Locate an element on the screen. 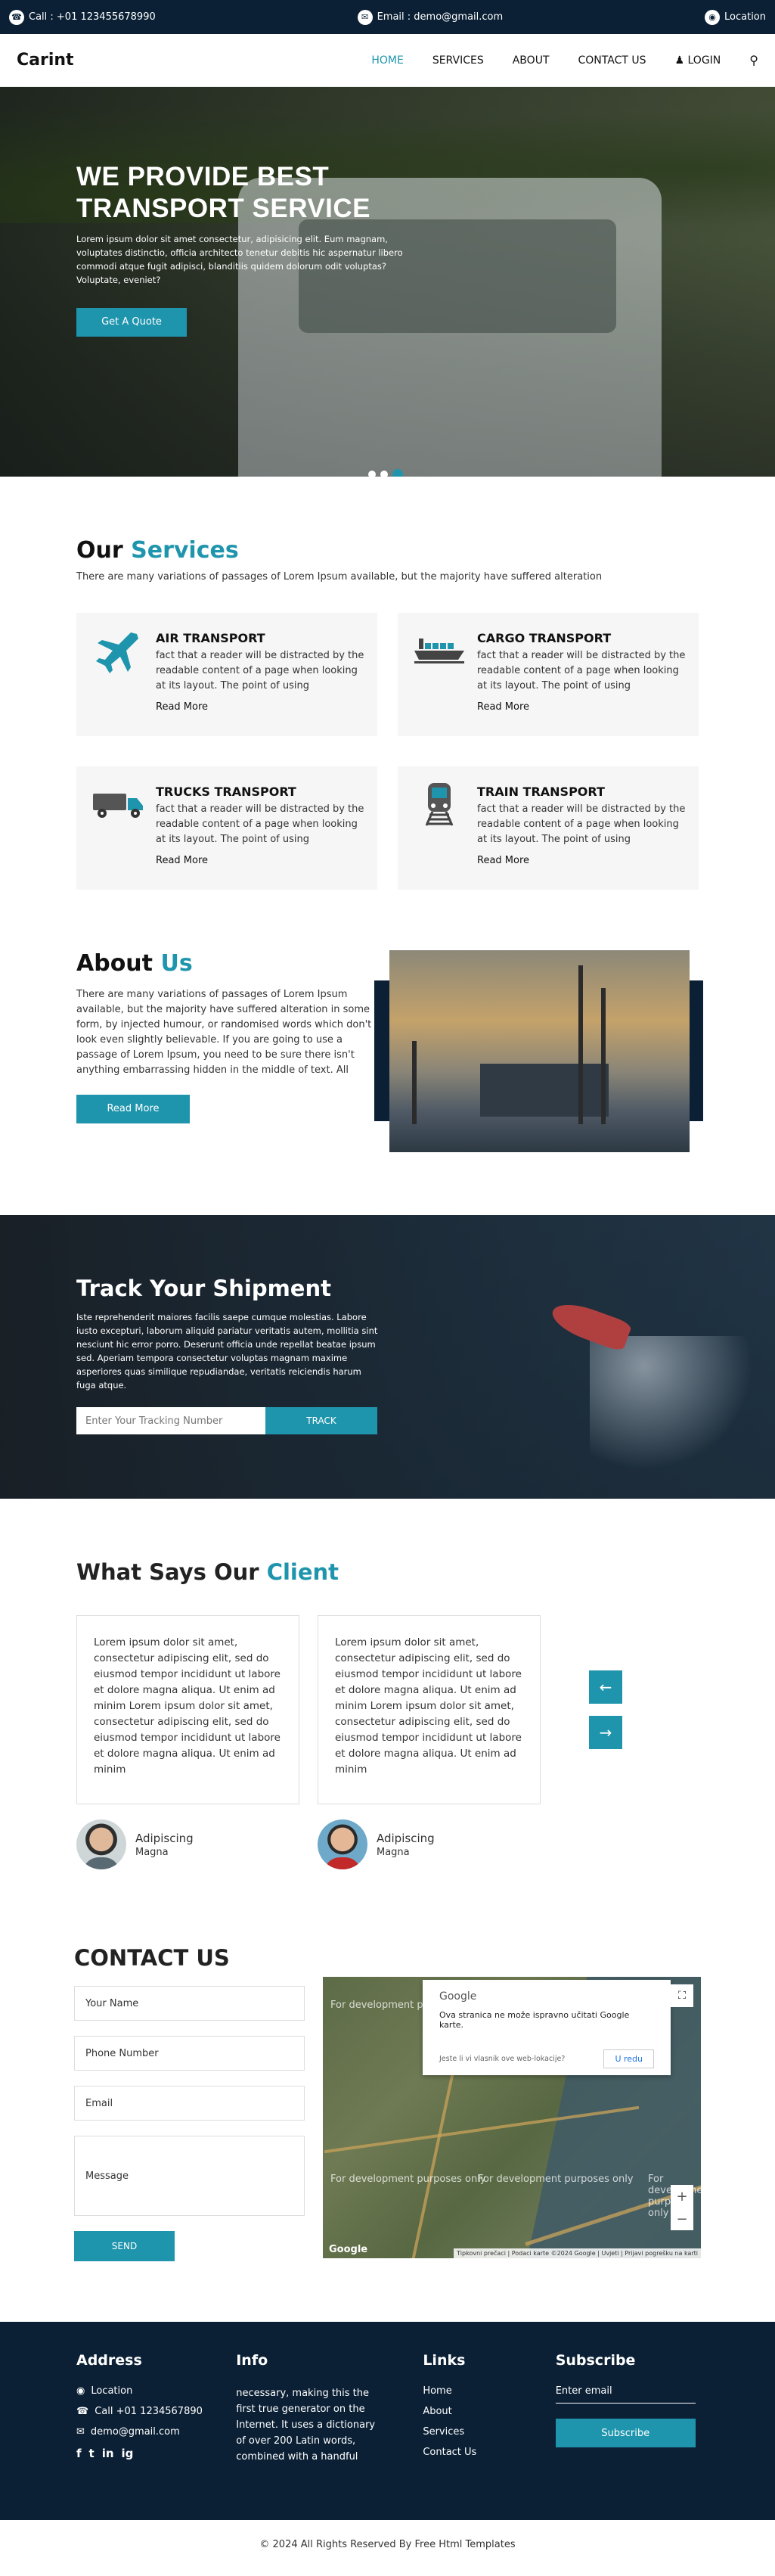 This screenshot has width=775, height=2576. hero-title-line1: WE PROVIDE BEST is located at coordinates (203, 176).